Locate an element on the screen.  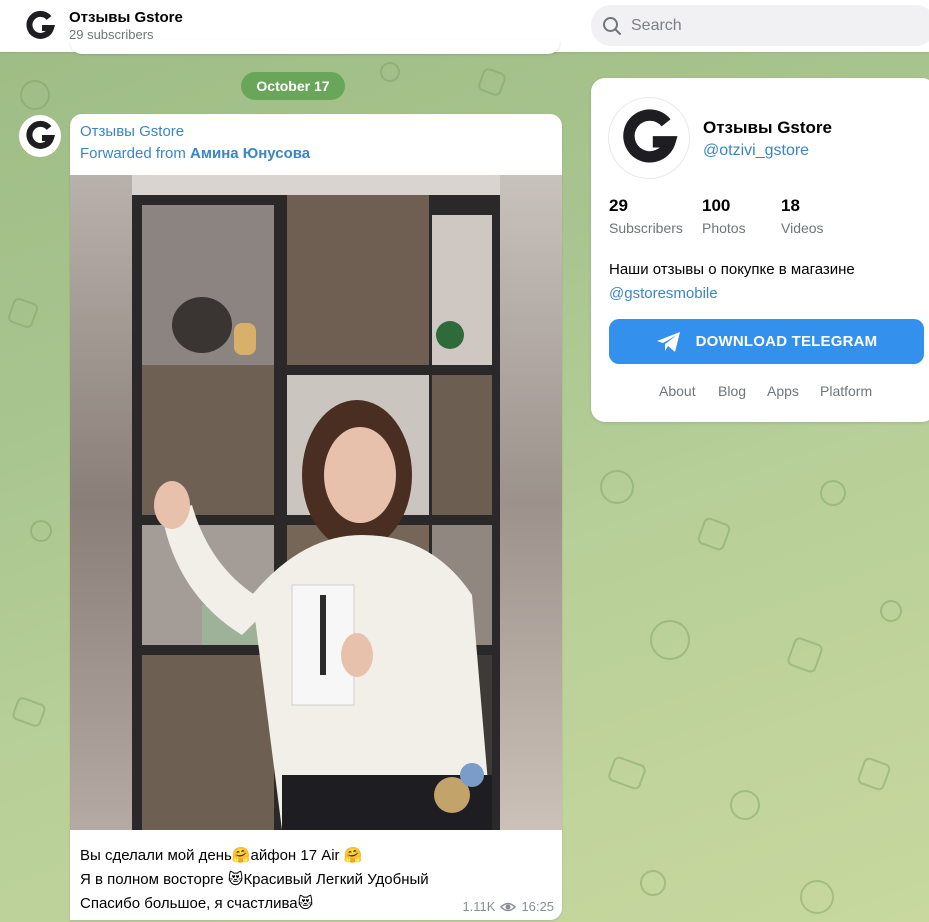
forwarded-source-name: Амина Юнусова is located at coordinates (250, 153).